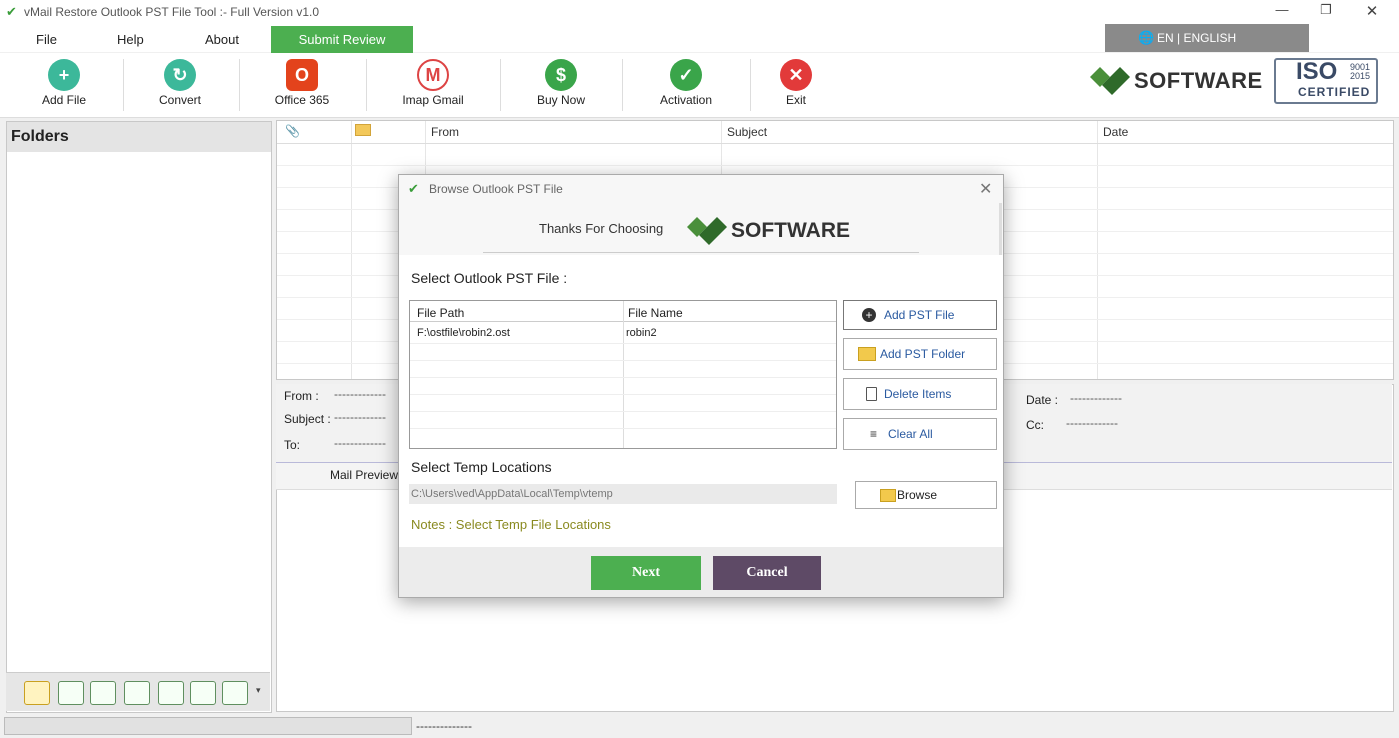 The width and height of the screenshot is (1399, 738). Describe the element at coordinates (1110, 80) in the screenshot. I see `brand-logo-icon` at that location.